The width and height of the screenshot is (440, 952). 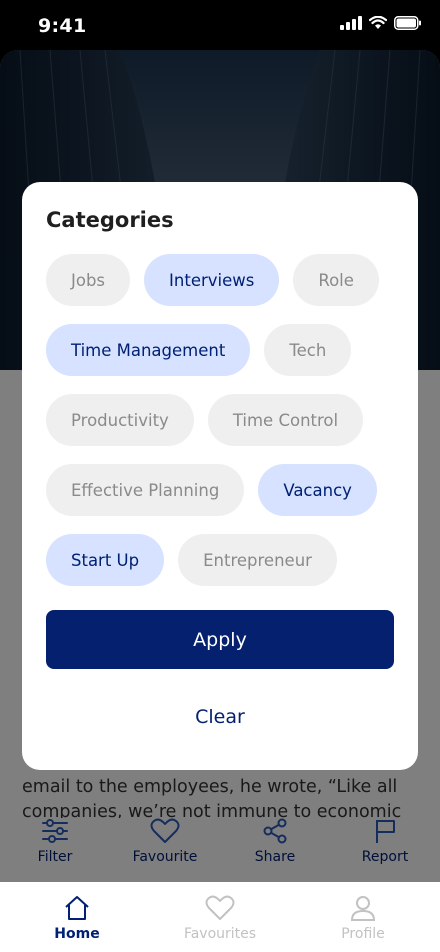 I want to click on status-time: 9:41, so click(x=62, y=26).